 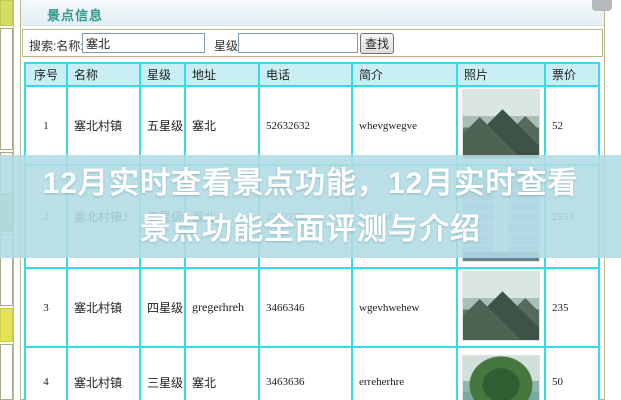 What do you see at coordinates (103, 74) in the screenshot?
I see `header-name: 名称` at bounding box center [103, 74].